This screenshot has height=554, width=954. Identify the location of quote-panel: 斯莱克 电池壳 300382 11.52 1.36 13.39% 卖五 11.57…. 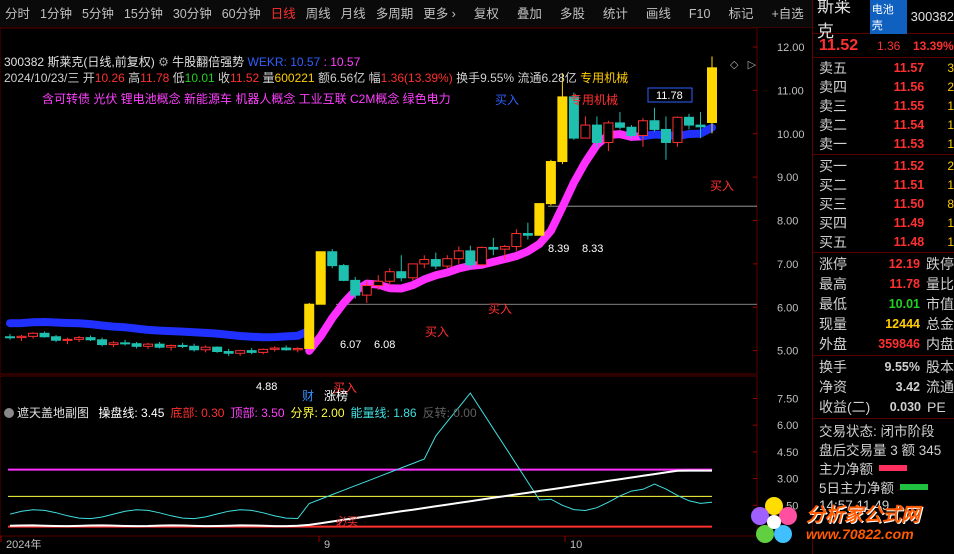
(883, 277).